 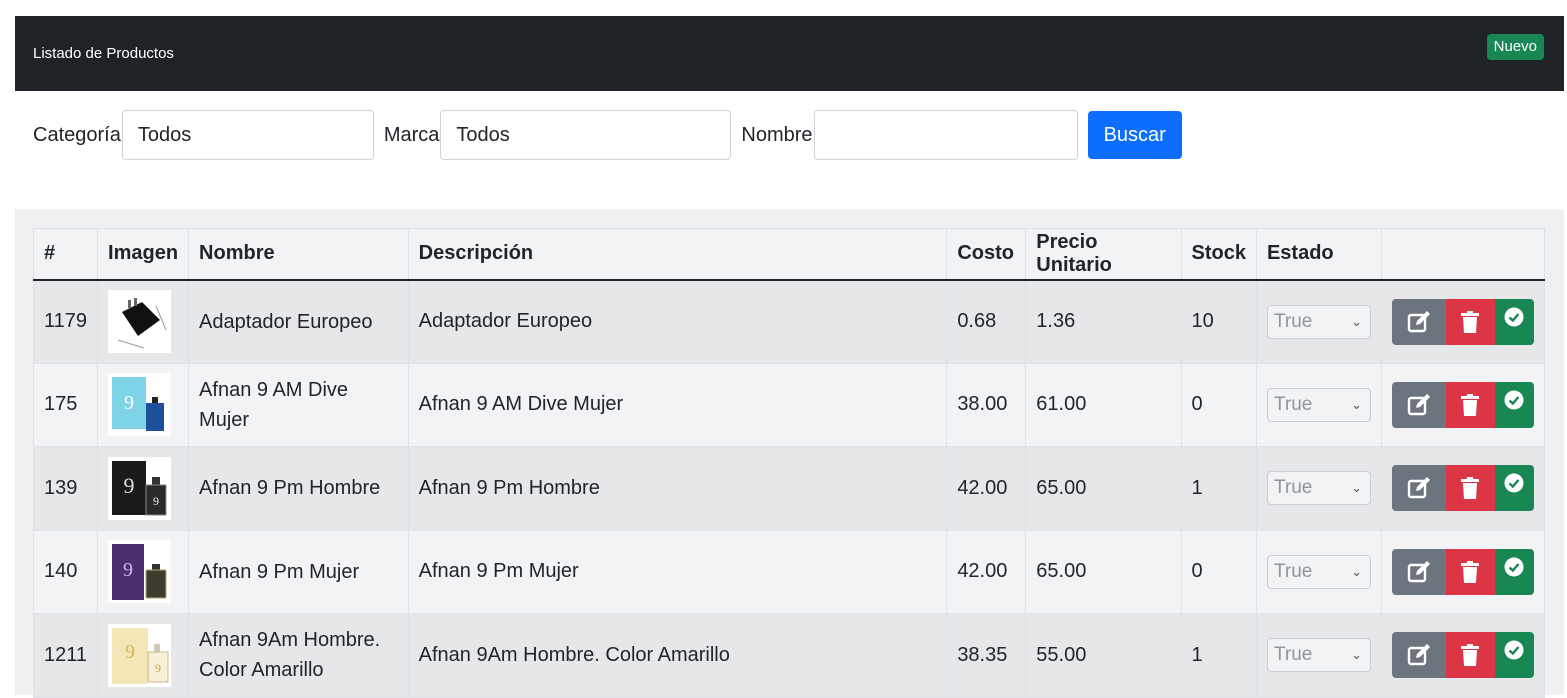 What do you see at coordinates (1293, 404) in the screenshot?
I see `estado-value: True` at bounding box center [1293, 404].